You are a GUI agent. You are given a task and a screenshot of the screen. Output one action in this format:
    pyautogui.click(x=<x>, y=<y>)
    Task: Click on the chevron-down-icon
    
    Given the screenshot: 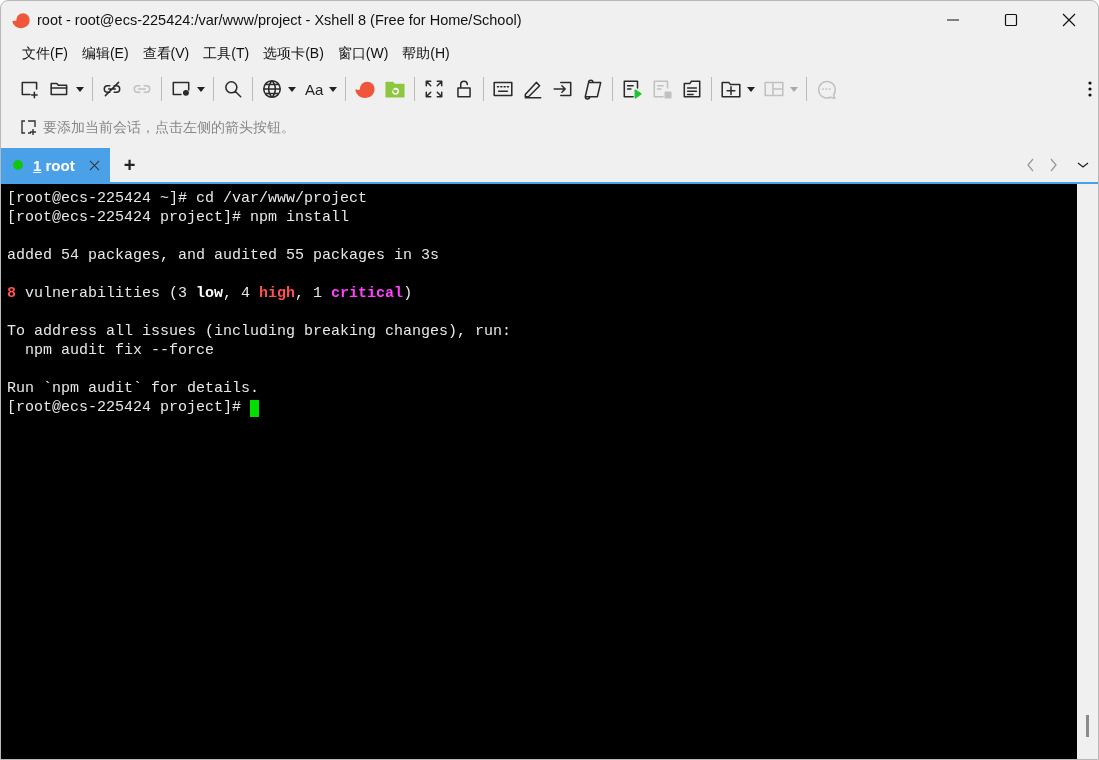 What is the action you would take?
    pyautogui.click(x=1083, y=165)
    